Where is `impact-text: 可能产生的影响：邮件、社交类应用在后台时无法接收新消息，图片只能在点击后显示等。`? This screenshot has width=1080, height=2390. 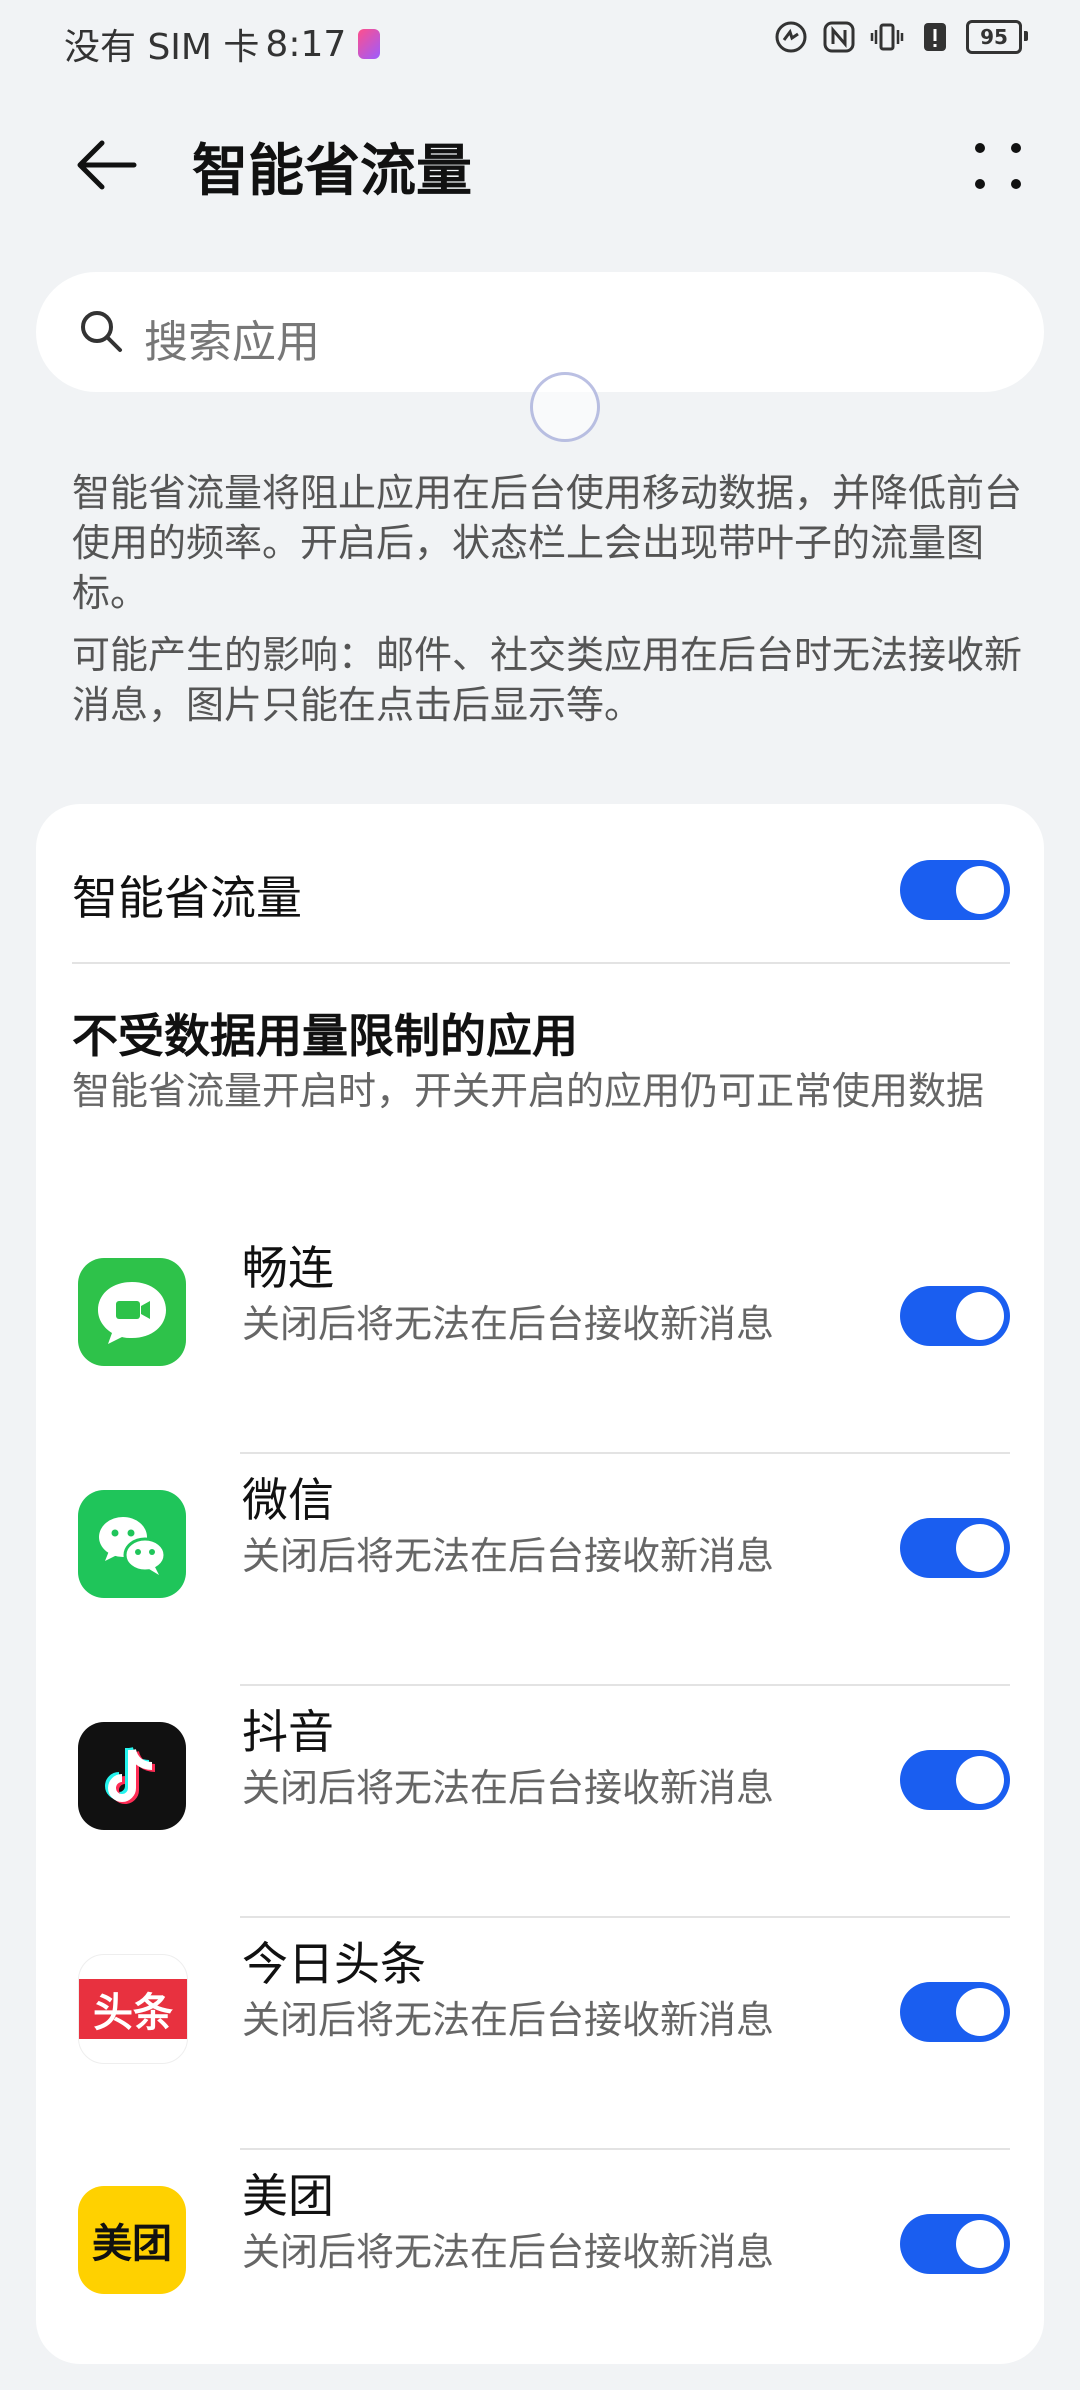 impact-text: 可能产生的影响：邮件、社交类应用在后台时无法接收新消息，图片只能在点击后显示等。 is located at coordinates (547, 680).